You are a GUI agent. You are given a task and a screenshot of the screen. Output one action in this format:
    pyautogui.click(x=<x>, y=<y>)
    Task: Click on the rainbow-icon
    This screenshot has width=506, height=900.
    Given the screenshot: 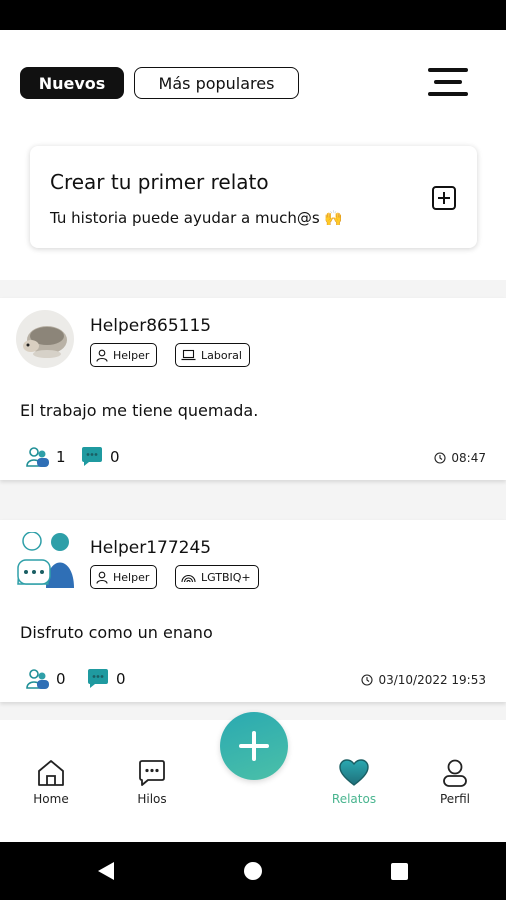 What is the action you would take?
    pyautogui.click(x=188, y=578)
    